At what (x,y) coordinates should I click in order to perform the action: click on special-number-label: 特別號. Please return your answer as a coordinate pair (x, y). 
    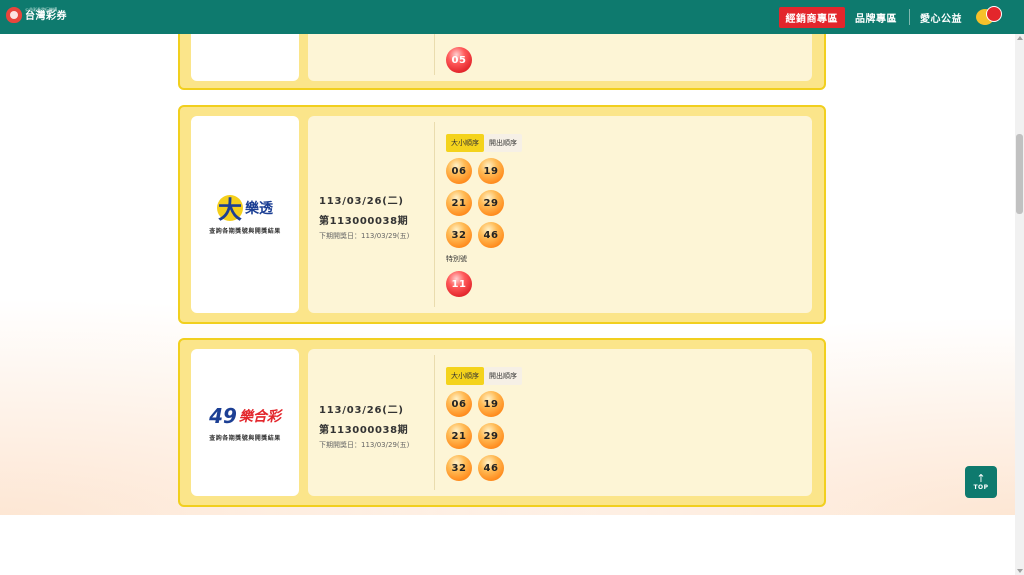
    Looking at the image, I should click on (456, 259).